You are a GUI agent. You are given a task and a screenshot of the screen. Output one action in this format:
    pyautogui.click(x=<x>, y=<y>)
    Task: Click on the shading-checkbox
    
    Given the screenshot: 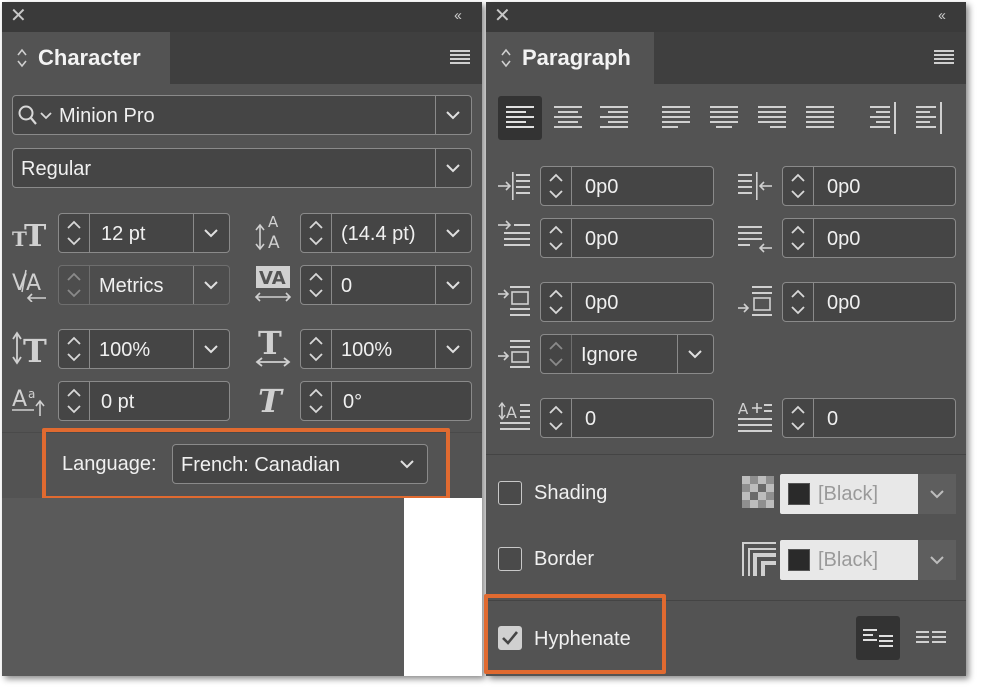 What is the action you would take?
    pyautogui.click(x=510, y=493)
    